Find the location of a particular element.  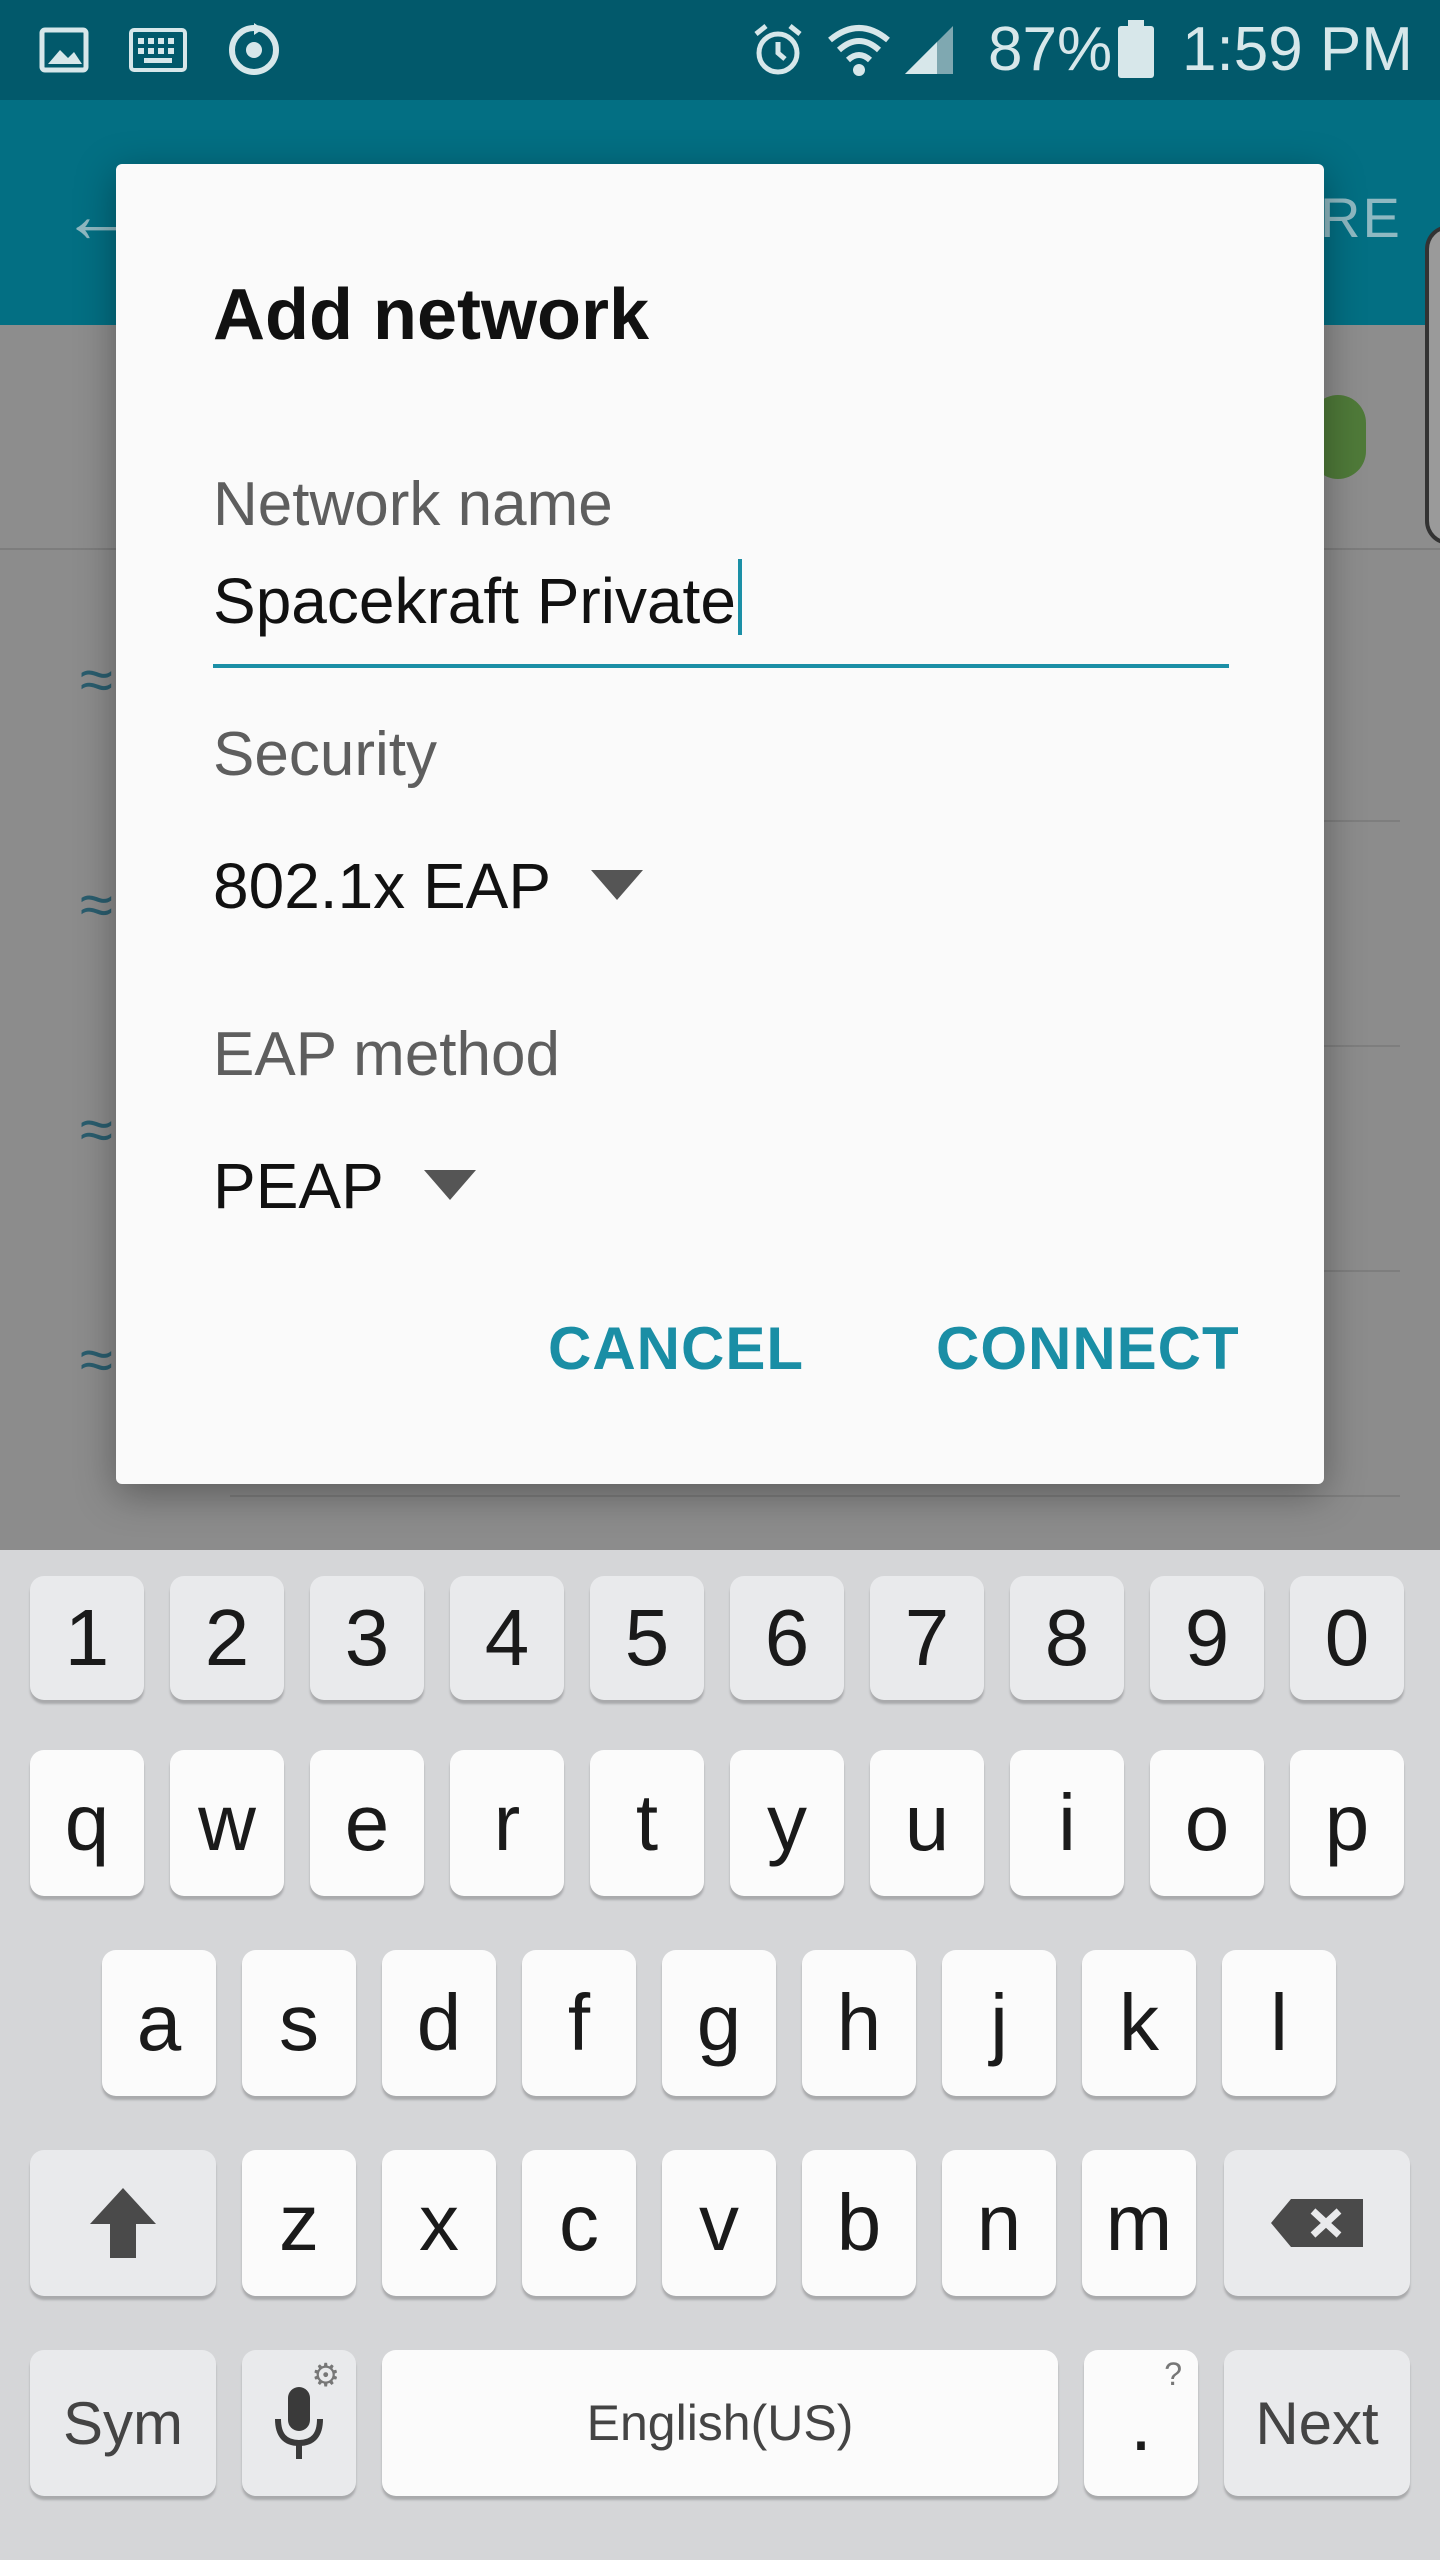

key-c: c is located at coordinates (579, 2223).